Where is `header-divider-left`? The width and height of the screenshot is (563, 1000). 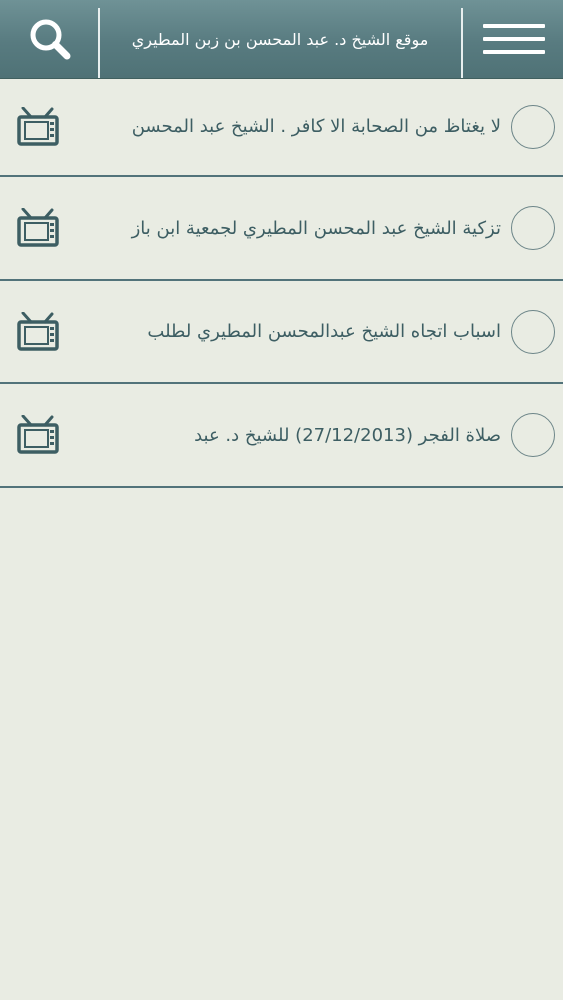
header-divider-left is located at coordinates (99, 43).